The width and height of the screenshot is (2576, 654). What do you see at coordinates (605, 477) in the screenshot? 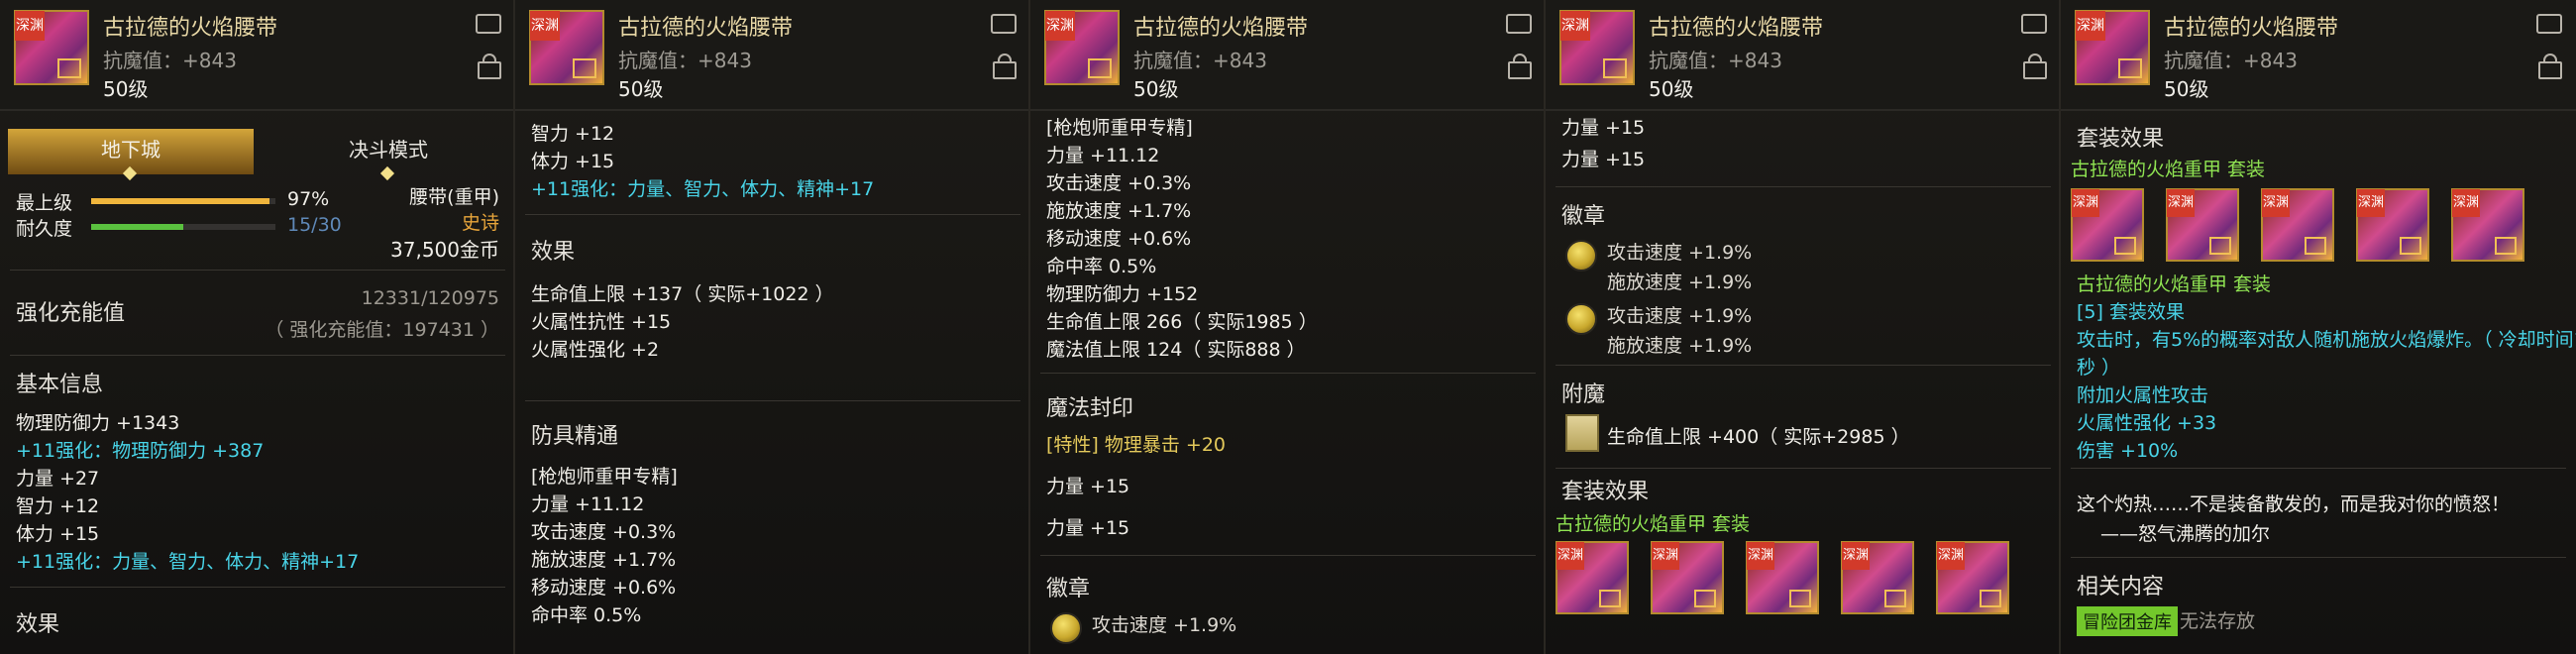
I see `mastery-line: [枪炮师重甲专精]` at bounding box center [605, 477].